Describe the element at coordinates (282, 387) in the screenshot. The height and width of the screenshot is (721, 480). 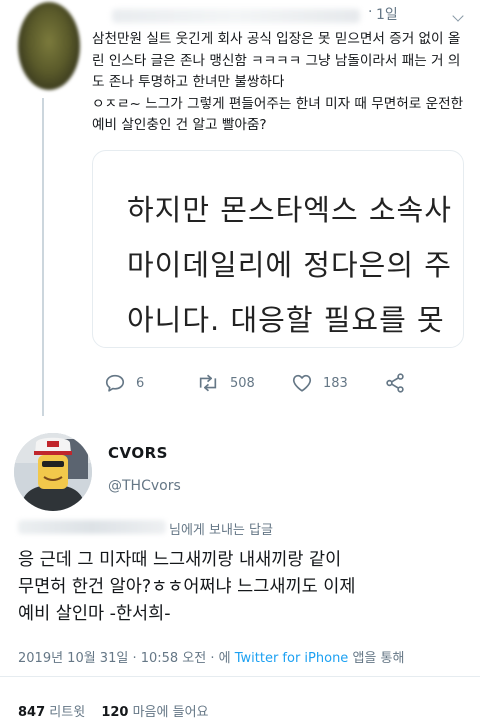
I see `parent-action-bar: 6 508 183` at that location.